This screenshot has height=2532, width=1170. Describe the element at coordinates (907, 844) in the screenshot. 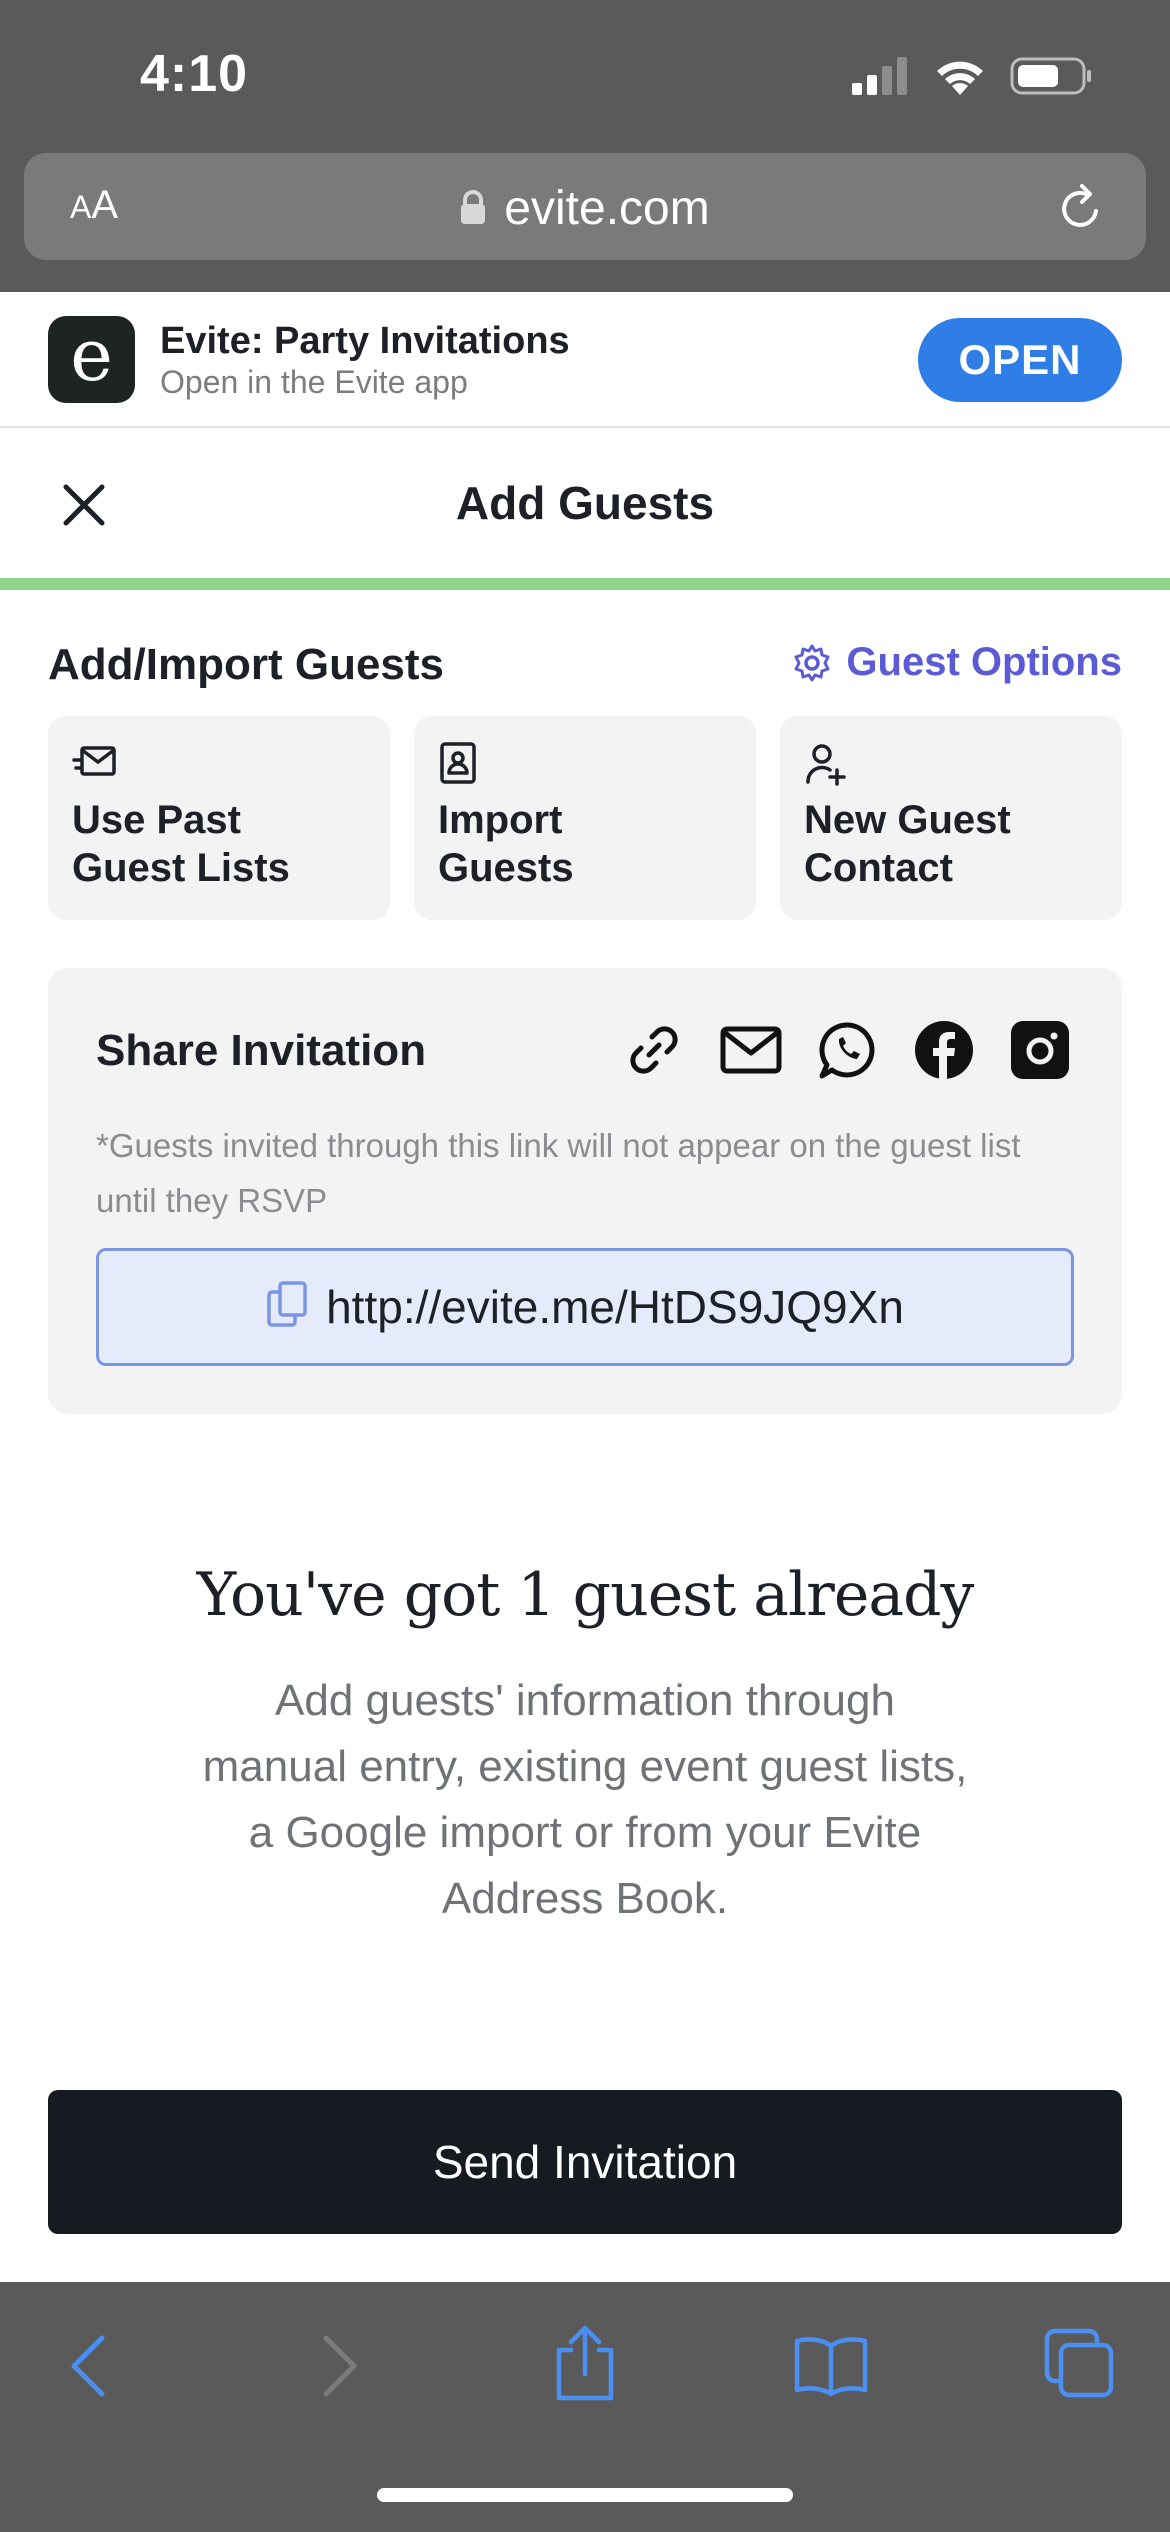

I see `card-label: New Guest Contact` at that location.